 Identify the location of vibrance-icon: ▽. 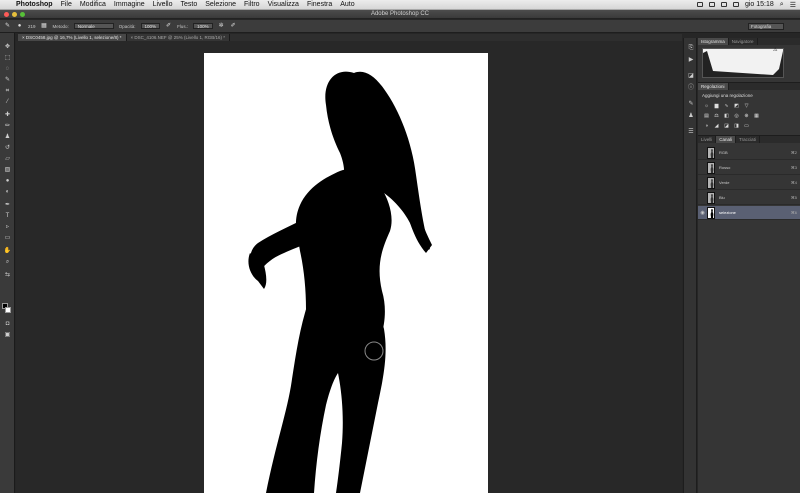
(746, 106).